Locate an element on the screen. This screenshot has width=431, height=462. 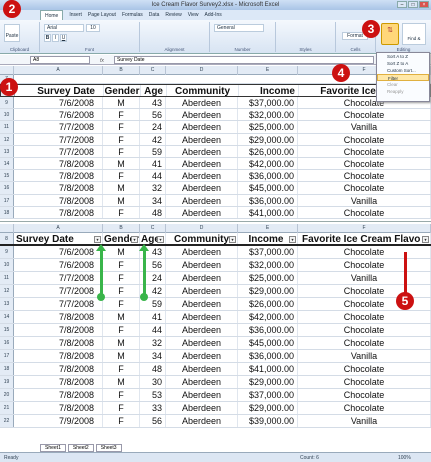
column-header-e: E is located at coordinates (268, 70).